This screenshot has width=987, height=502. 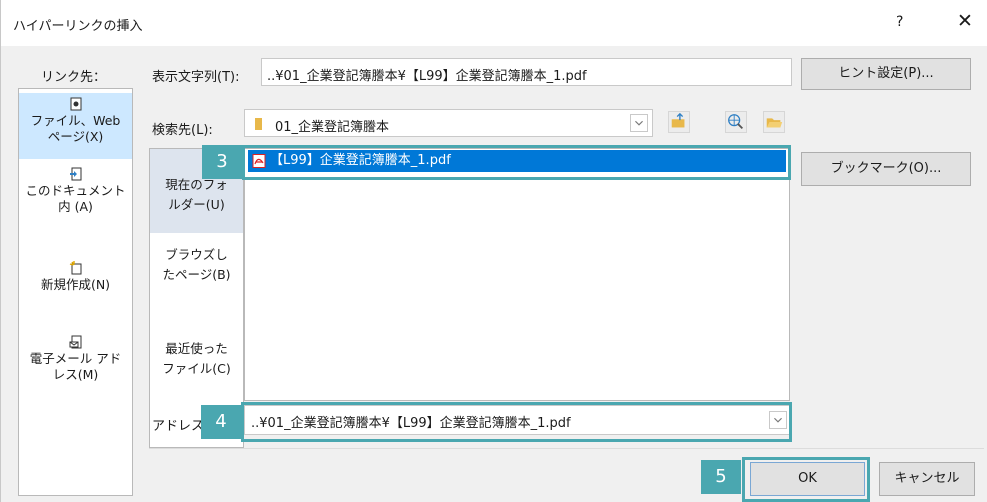 I want to click on browse-source-nav: 現在のフォルダー(U) ブラウズしたページ(B) 最近使ったファイル(C), so click(x=196, y=298).